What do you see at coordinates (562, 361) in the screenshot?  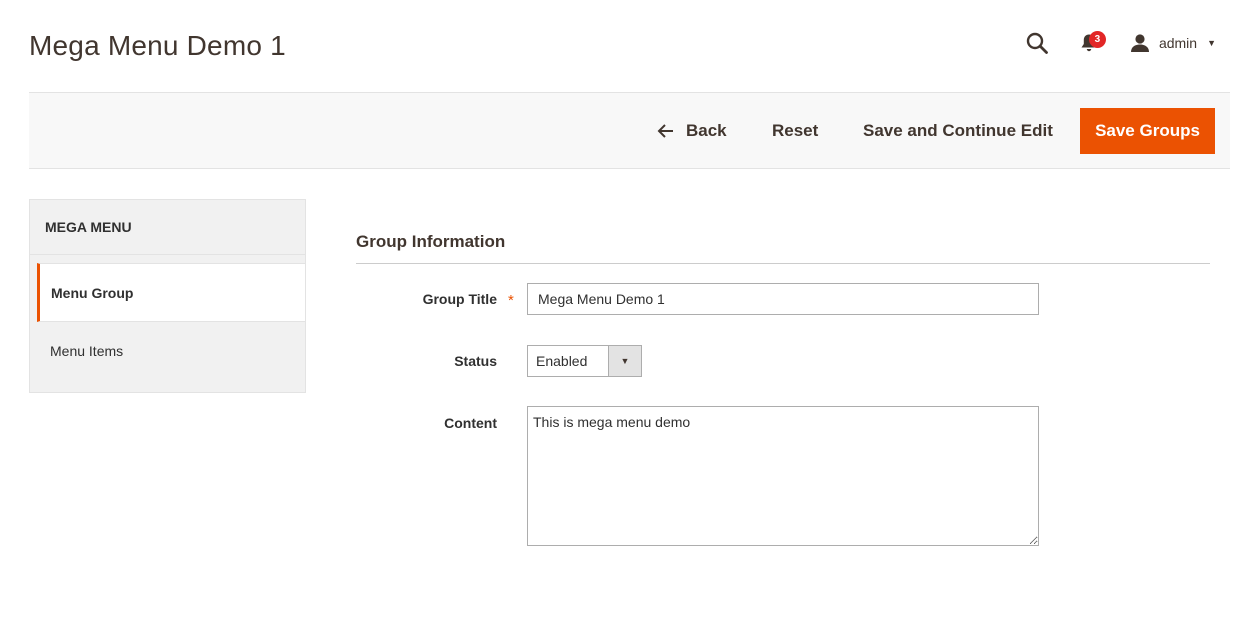 I see `status-select-value: Enabled` at bounding box center [562, 361].